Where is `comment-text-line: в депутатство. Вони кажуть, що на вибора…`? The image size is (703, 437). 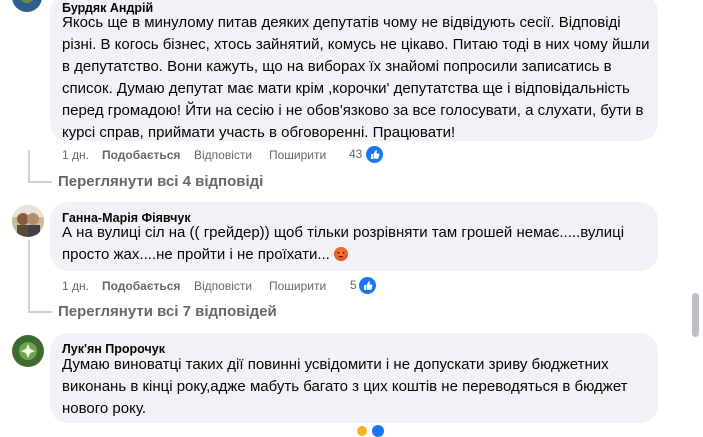 comment-text-line: в депутатство. Вони кажуть, що на вибора… is located at coordinates (337, 66).